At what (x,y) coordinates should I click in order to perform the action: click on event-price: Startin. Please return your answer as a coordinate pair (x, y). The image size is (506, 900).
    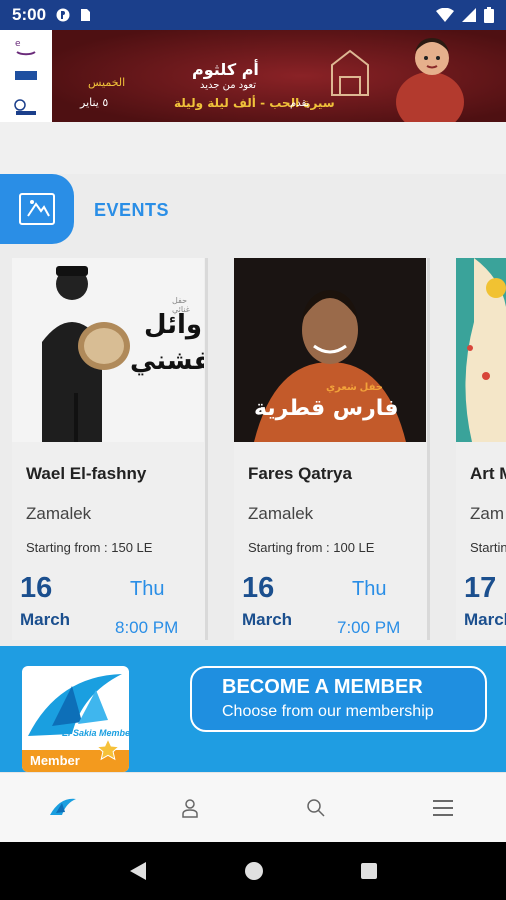
    Looking at the image, I should click on (488, 547).